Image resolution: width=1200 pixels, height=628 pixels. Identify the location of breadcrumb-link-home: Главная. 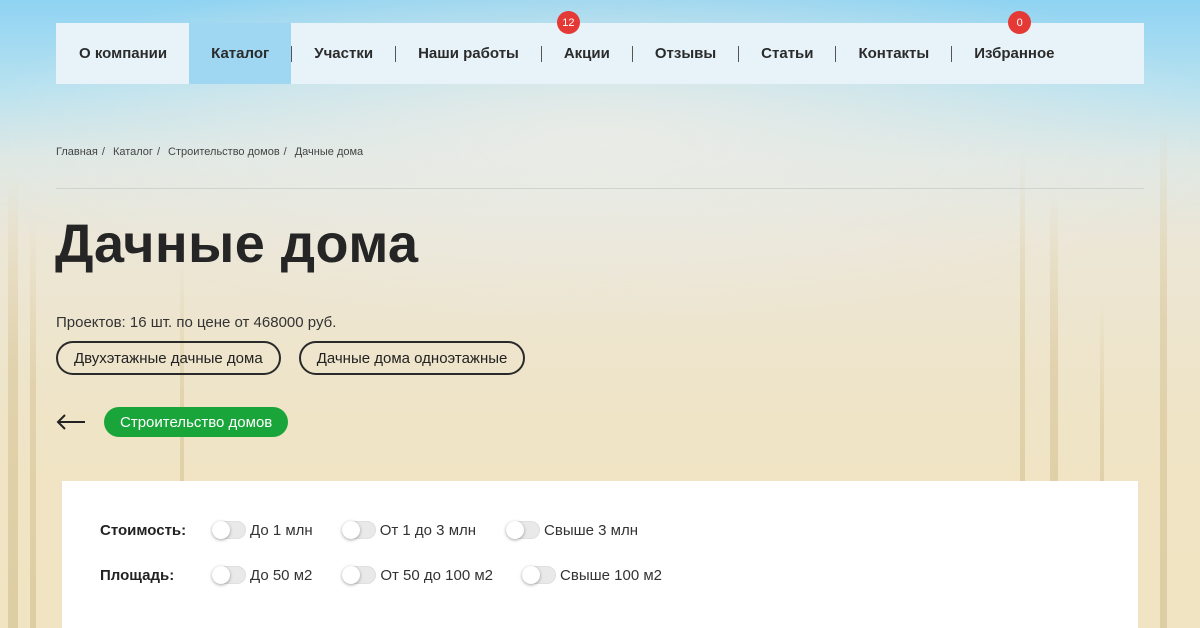
(77, 152).